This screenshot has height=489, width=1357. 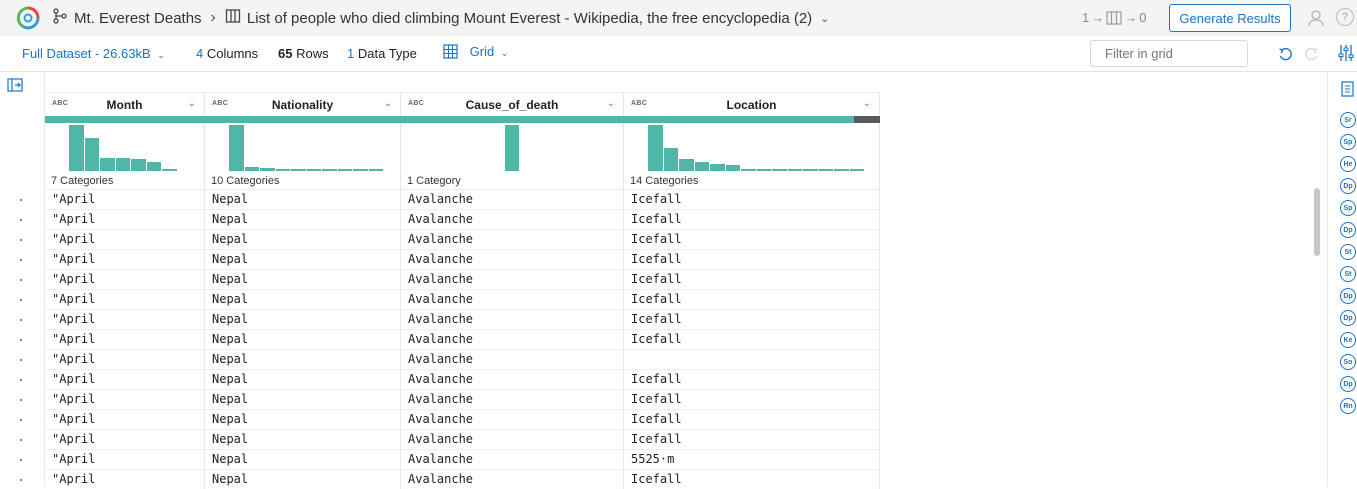 I want to click on suggestions-icon, so click(x=1348, y=90).